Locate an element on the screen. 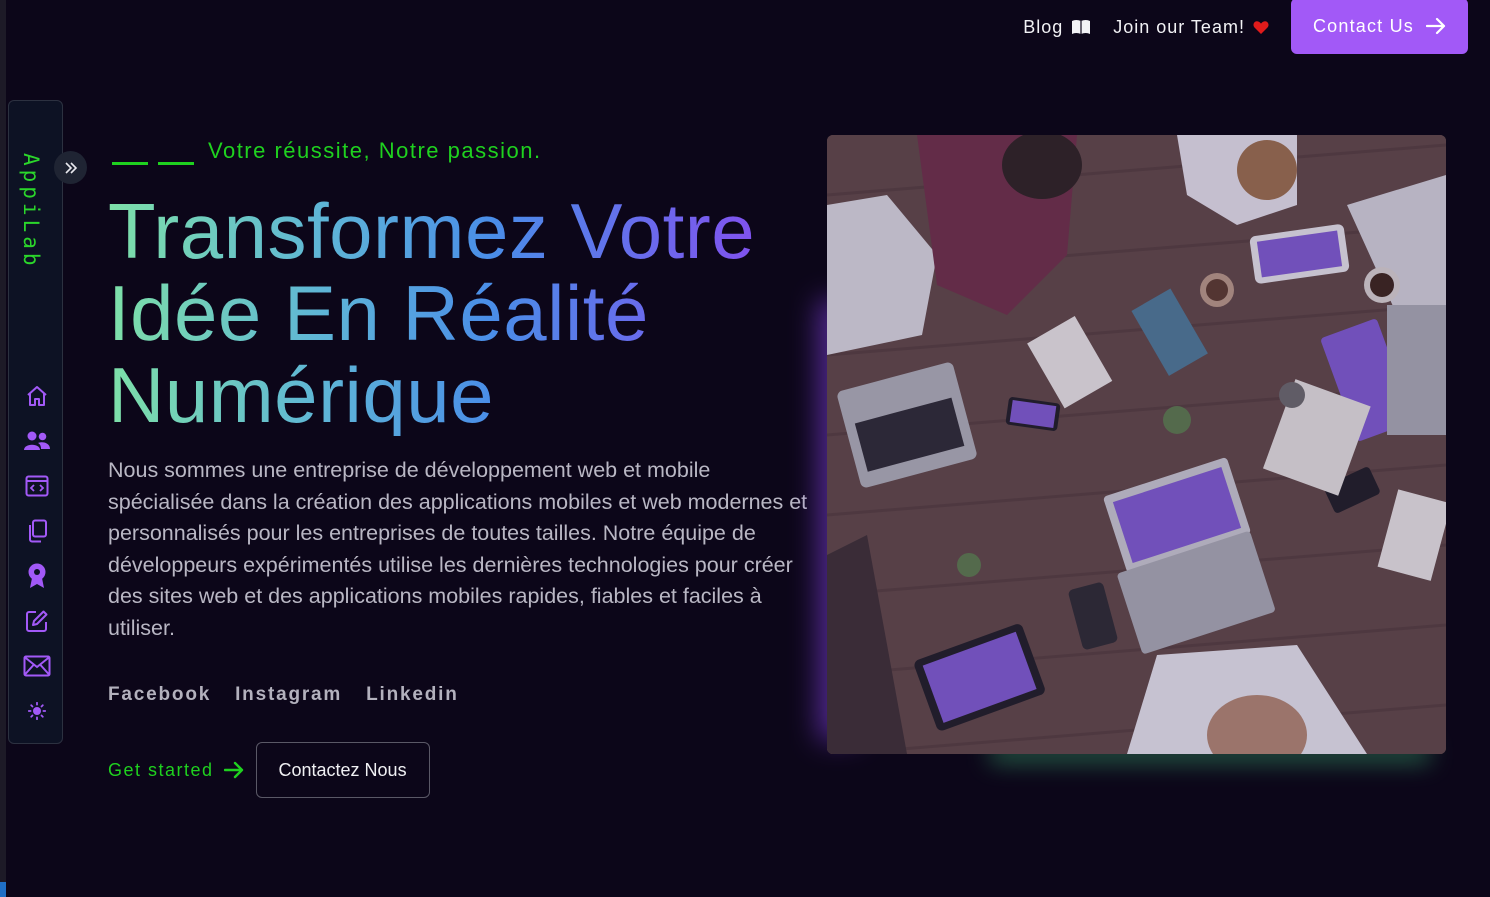 The width and height of the screenshot is (1490, 897). hero-actions: Get started Contactez Nous is located at coordinates (269, 770).